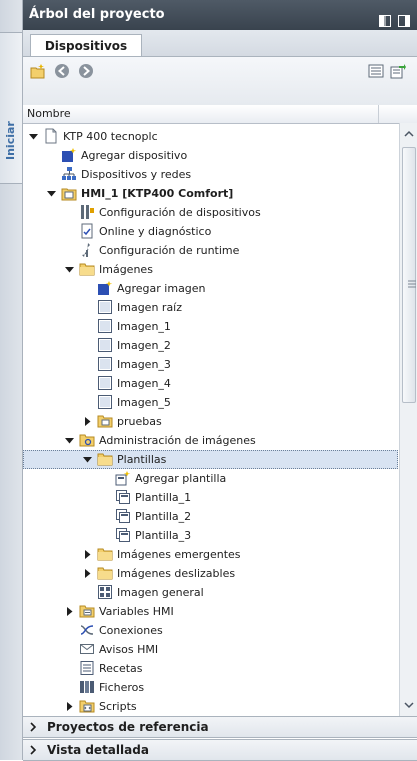 The image size is (417, 761). What do you see at coordinates (11, 108) in the screenshot?
I see `side-tab-iniciar` at bounding box center [11, 108].